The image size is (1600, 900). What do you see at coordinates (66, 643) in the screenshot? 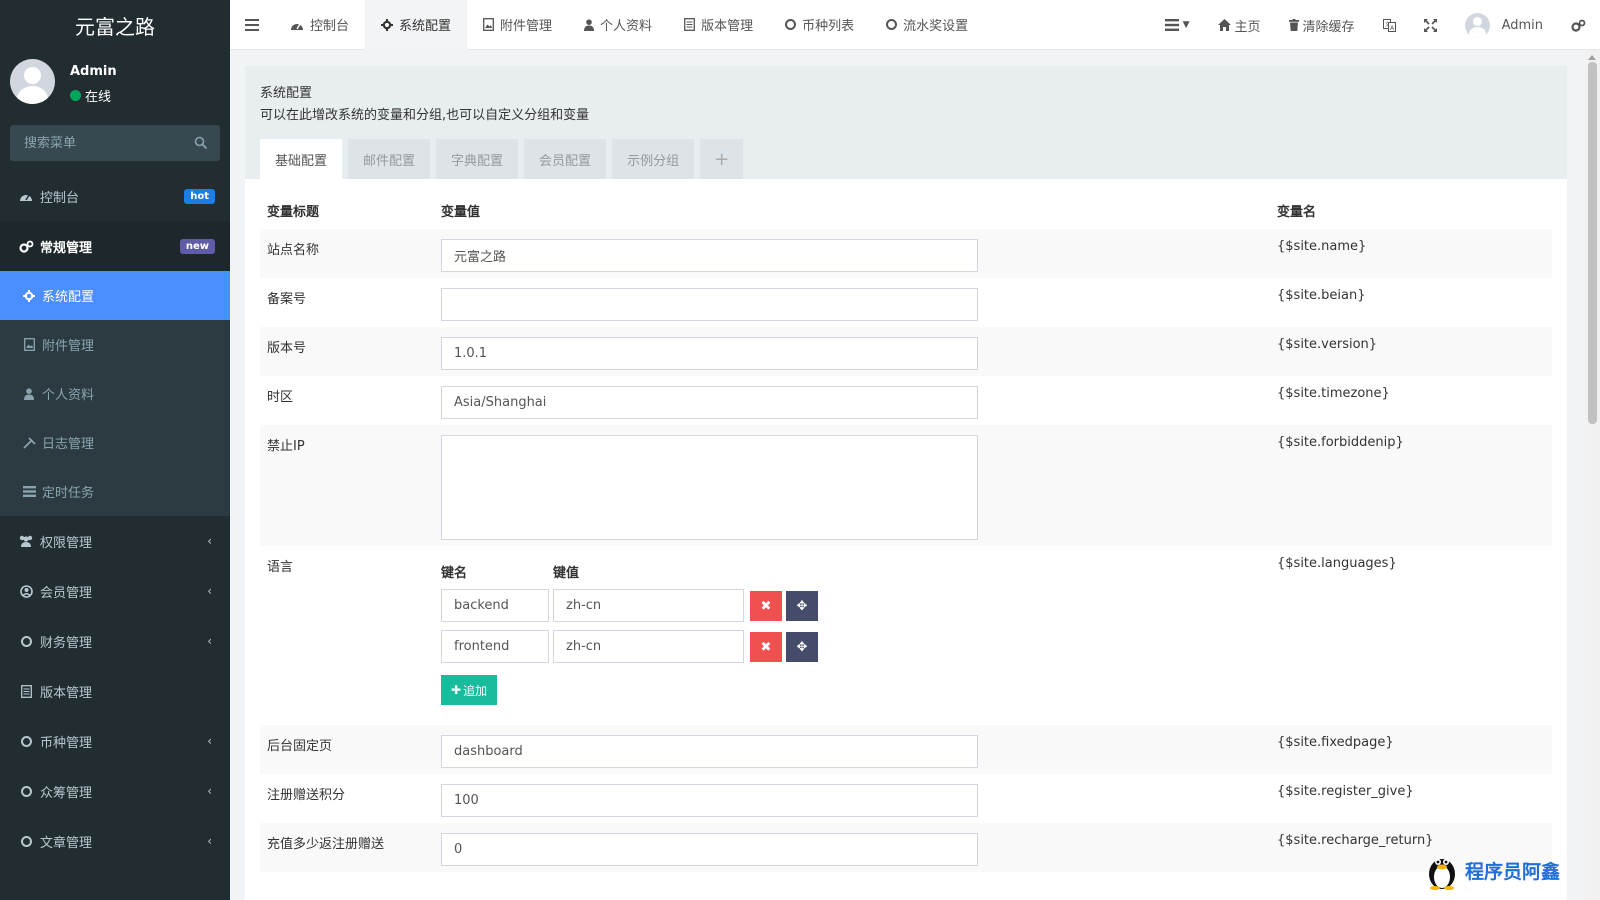
I see `sidebar-item-label: 财务管理` at bounding box center [66, 643].